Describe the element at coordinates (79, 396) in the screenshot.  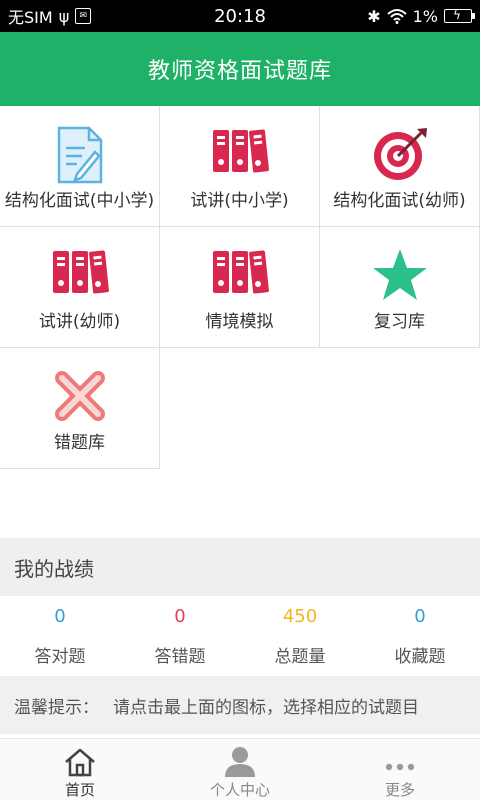
I see `cross-icon` at that location.